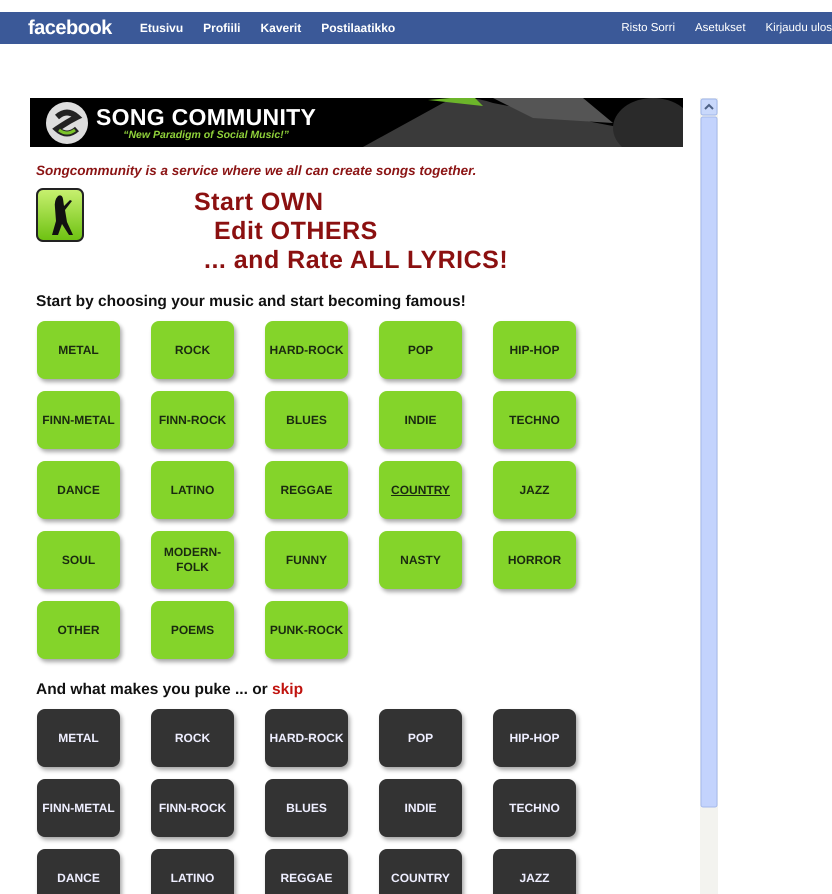  What do you see at coordinates (258, 202) in the screenshot?
I see `slogan-line: Start OWN` at bounding box center [258, 202].